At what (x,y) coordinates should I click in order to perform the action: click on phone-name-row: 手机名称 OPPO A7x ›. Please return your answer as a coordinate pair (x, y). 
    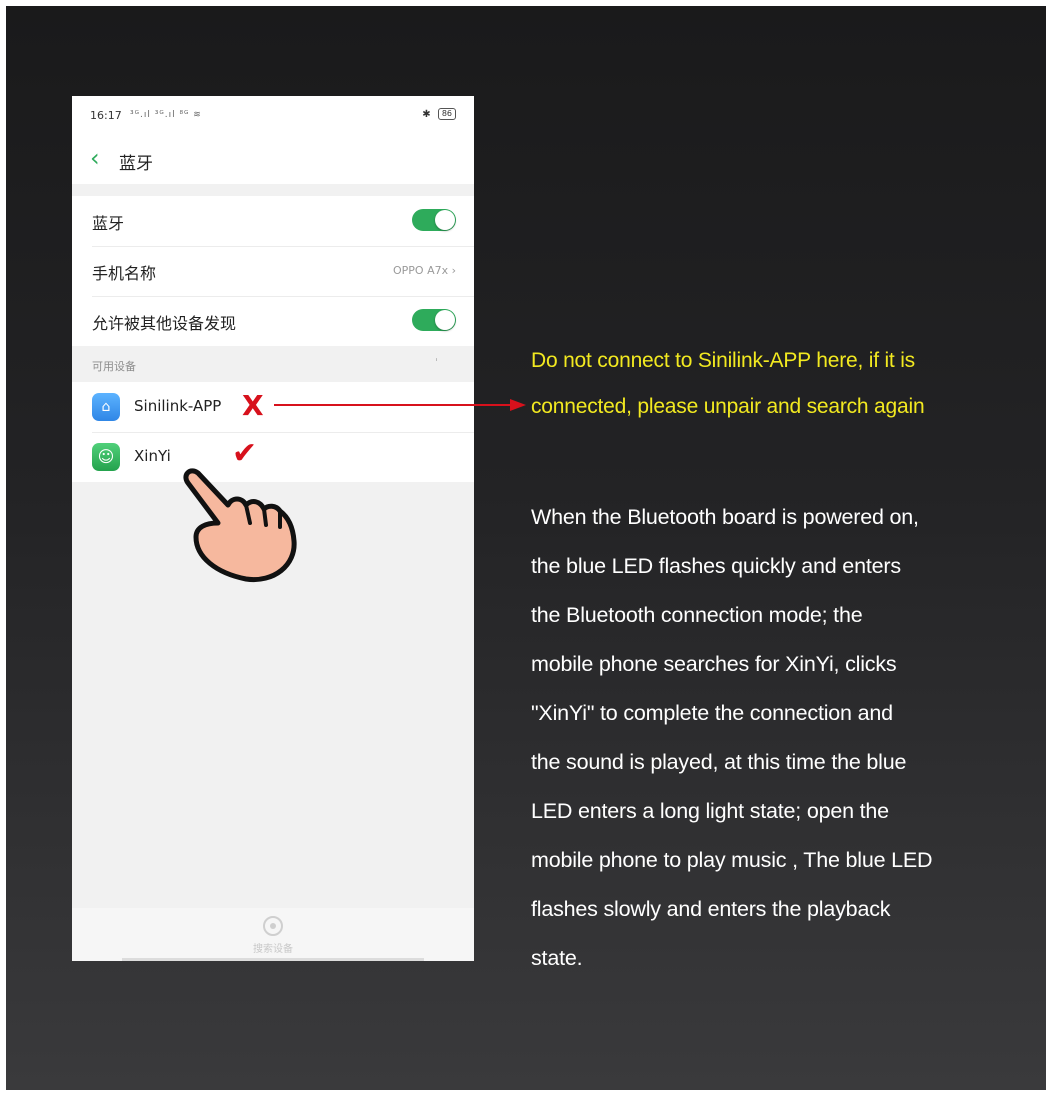
    Looking at the image, I should click on (273, 271).